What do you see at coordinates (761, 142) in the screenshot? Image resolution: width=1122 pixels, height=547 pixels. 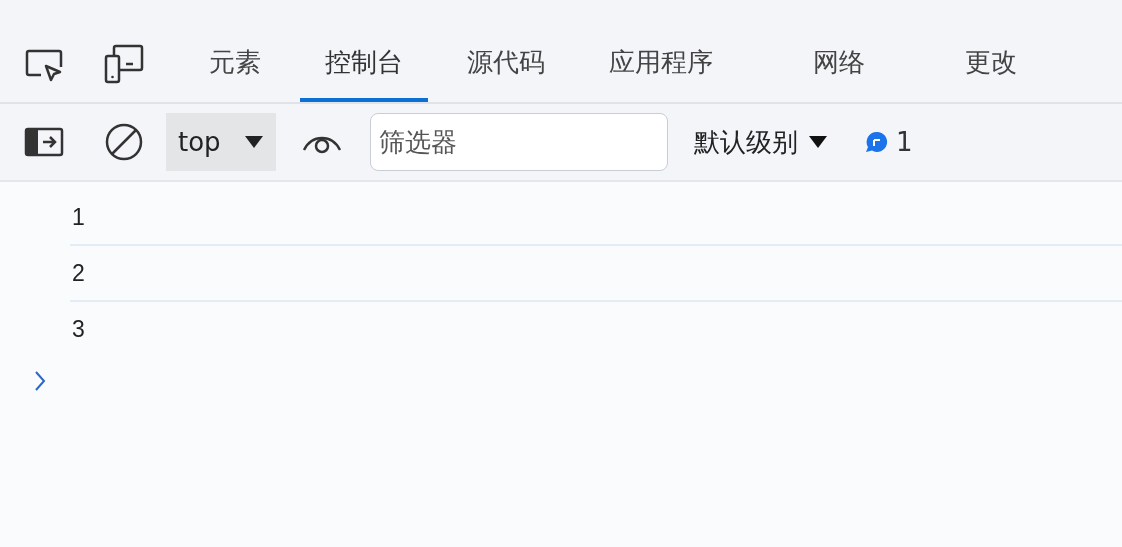 I see `level-dropdown: 默认级别` at bounding box center [761, 142].